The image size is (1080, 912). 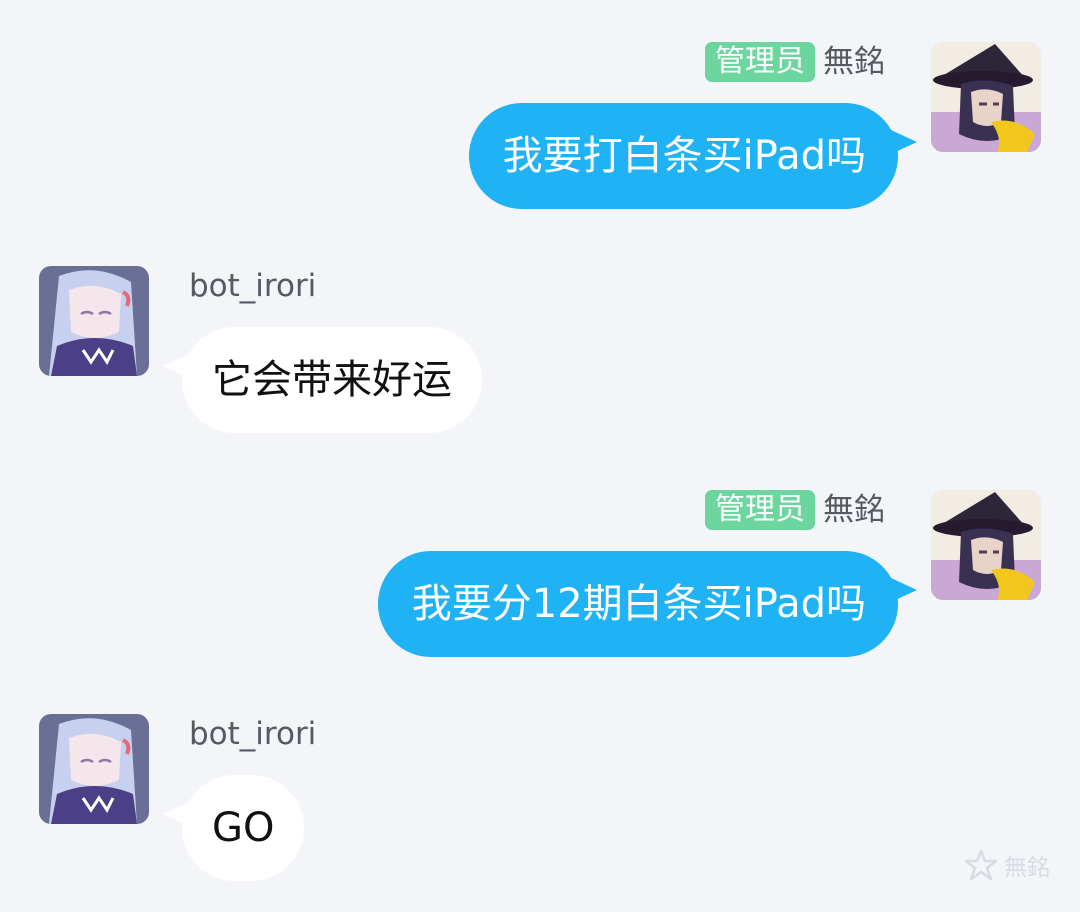 What do you see at coordinates (332, 380) in the screenshot?
I see `message-bubble: 它会带来好运` at bounding box center [332, 380].